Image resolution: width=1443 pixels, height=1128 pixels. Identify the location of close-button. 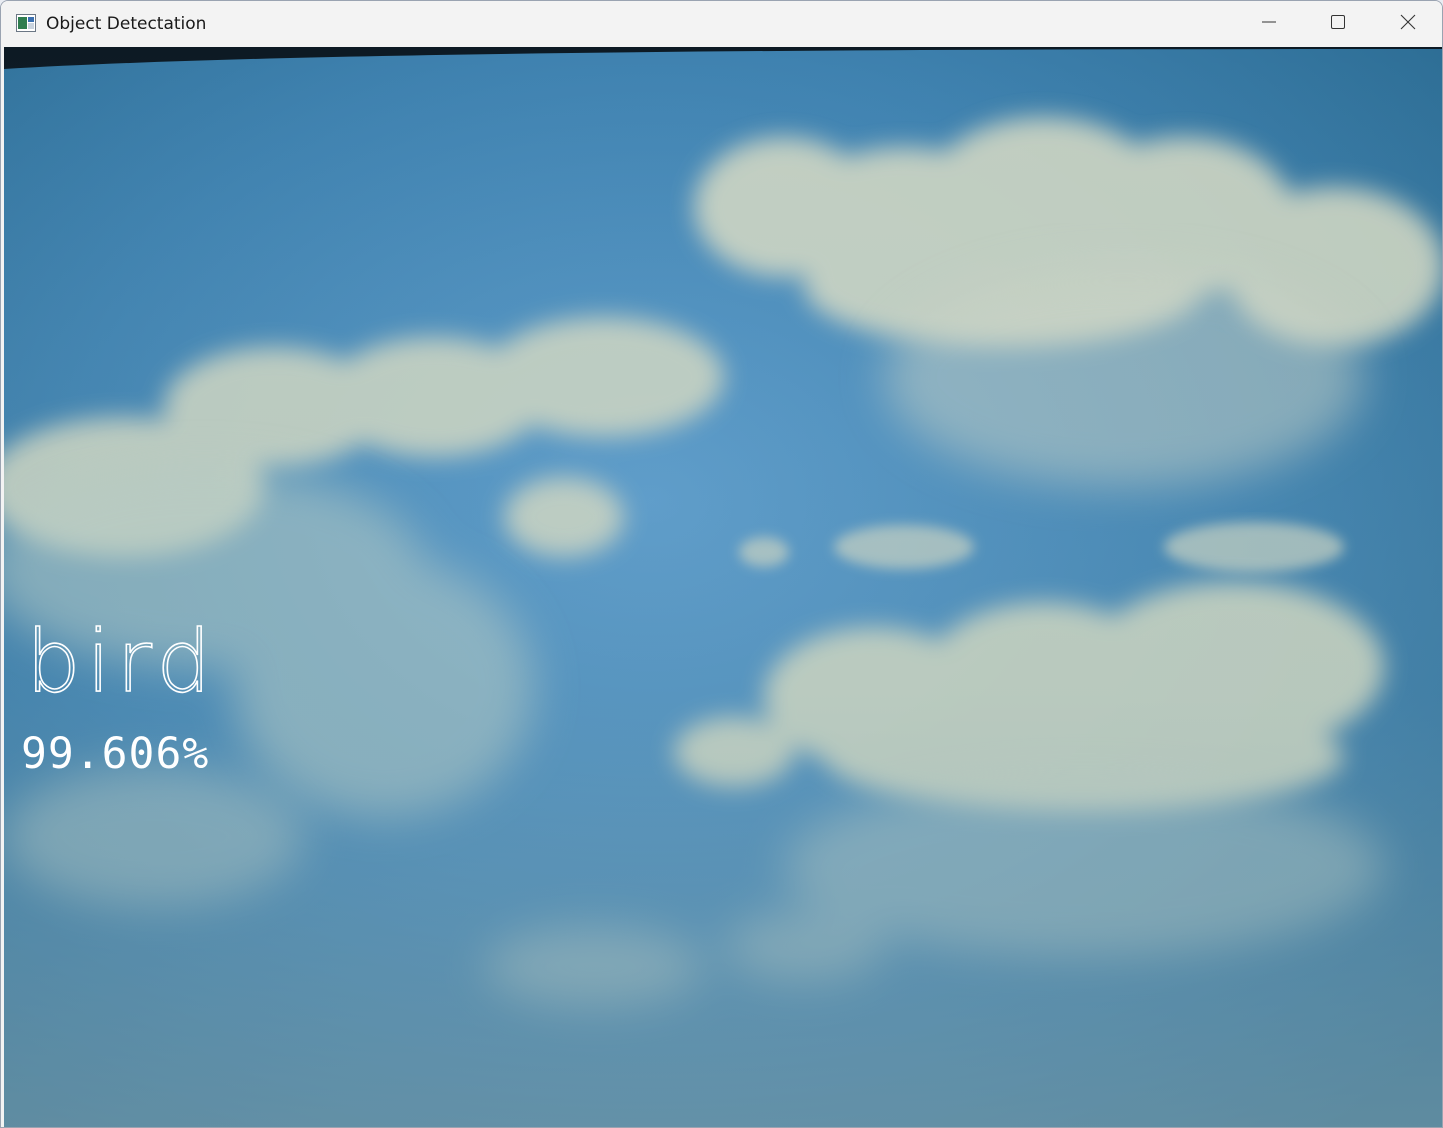
(1408, 24).